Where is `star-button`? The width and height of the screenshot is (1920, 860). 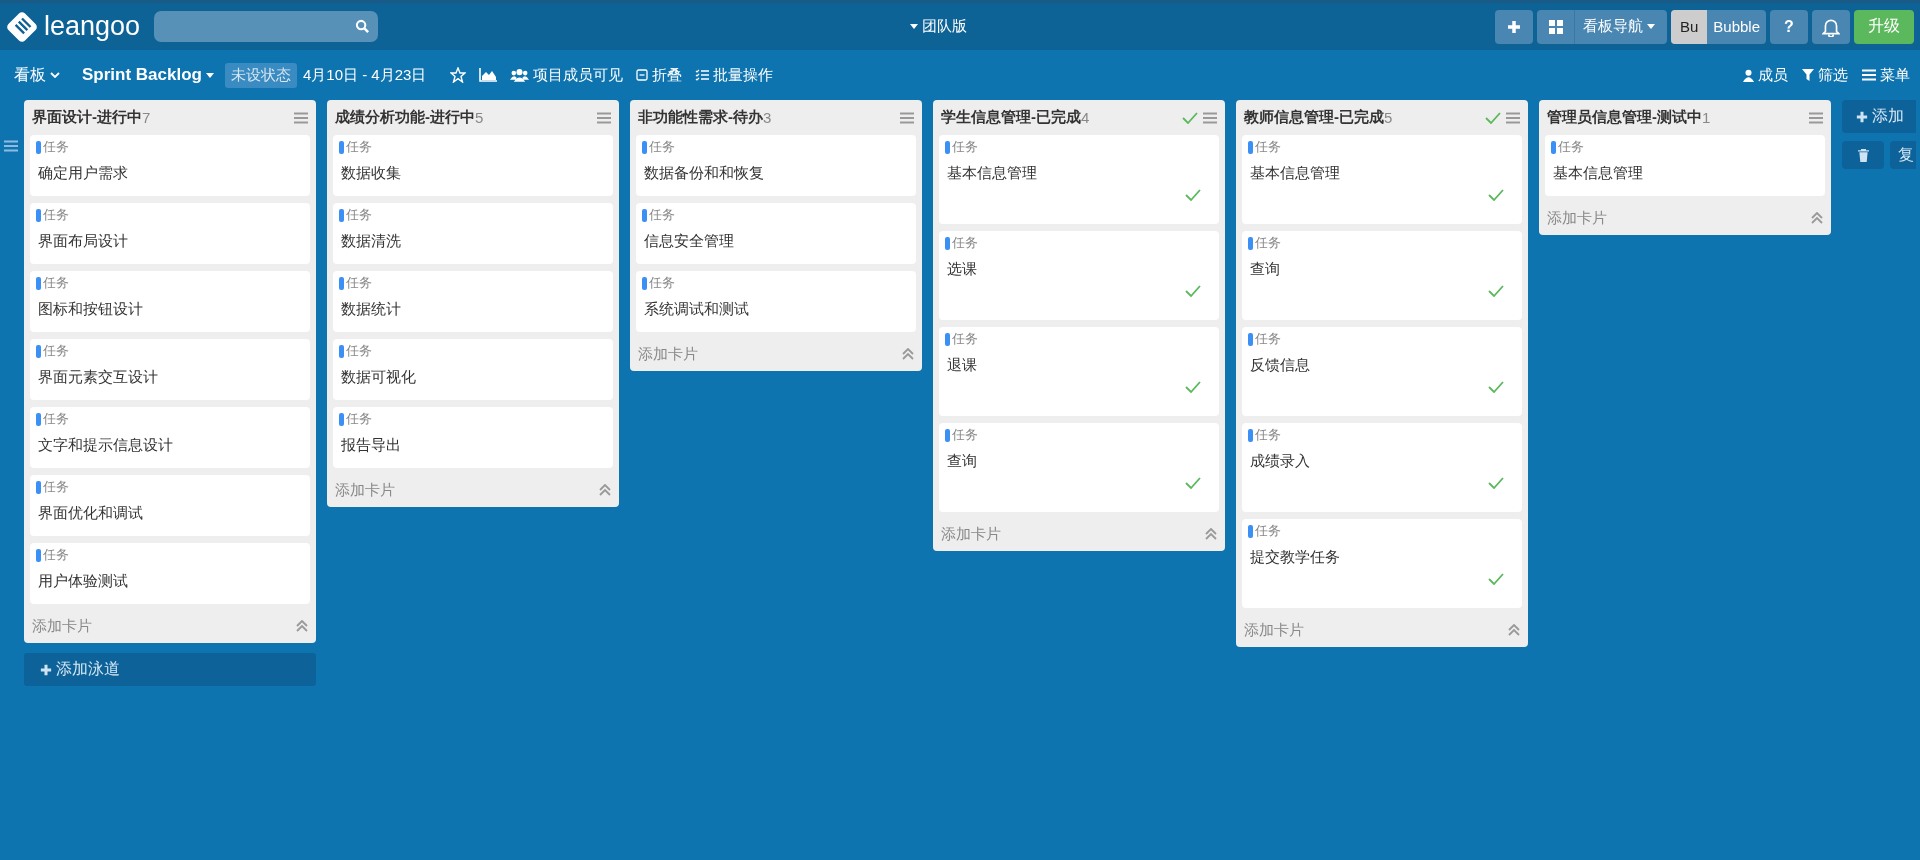
star-button is located at coordinates (458, 75).